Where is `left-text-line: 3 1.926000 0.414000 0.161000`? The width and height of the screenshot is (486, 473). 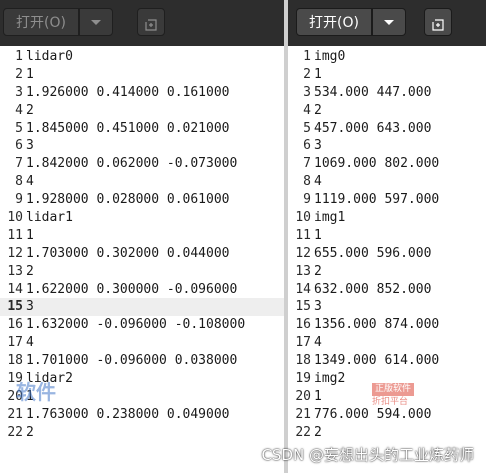
left-text-line: 3 1.926000 0.414000 0.161000 is located at coordinates (142, 93).